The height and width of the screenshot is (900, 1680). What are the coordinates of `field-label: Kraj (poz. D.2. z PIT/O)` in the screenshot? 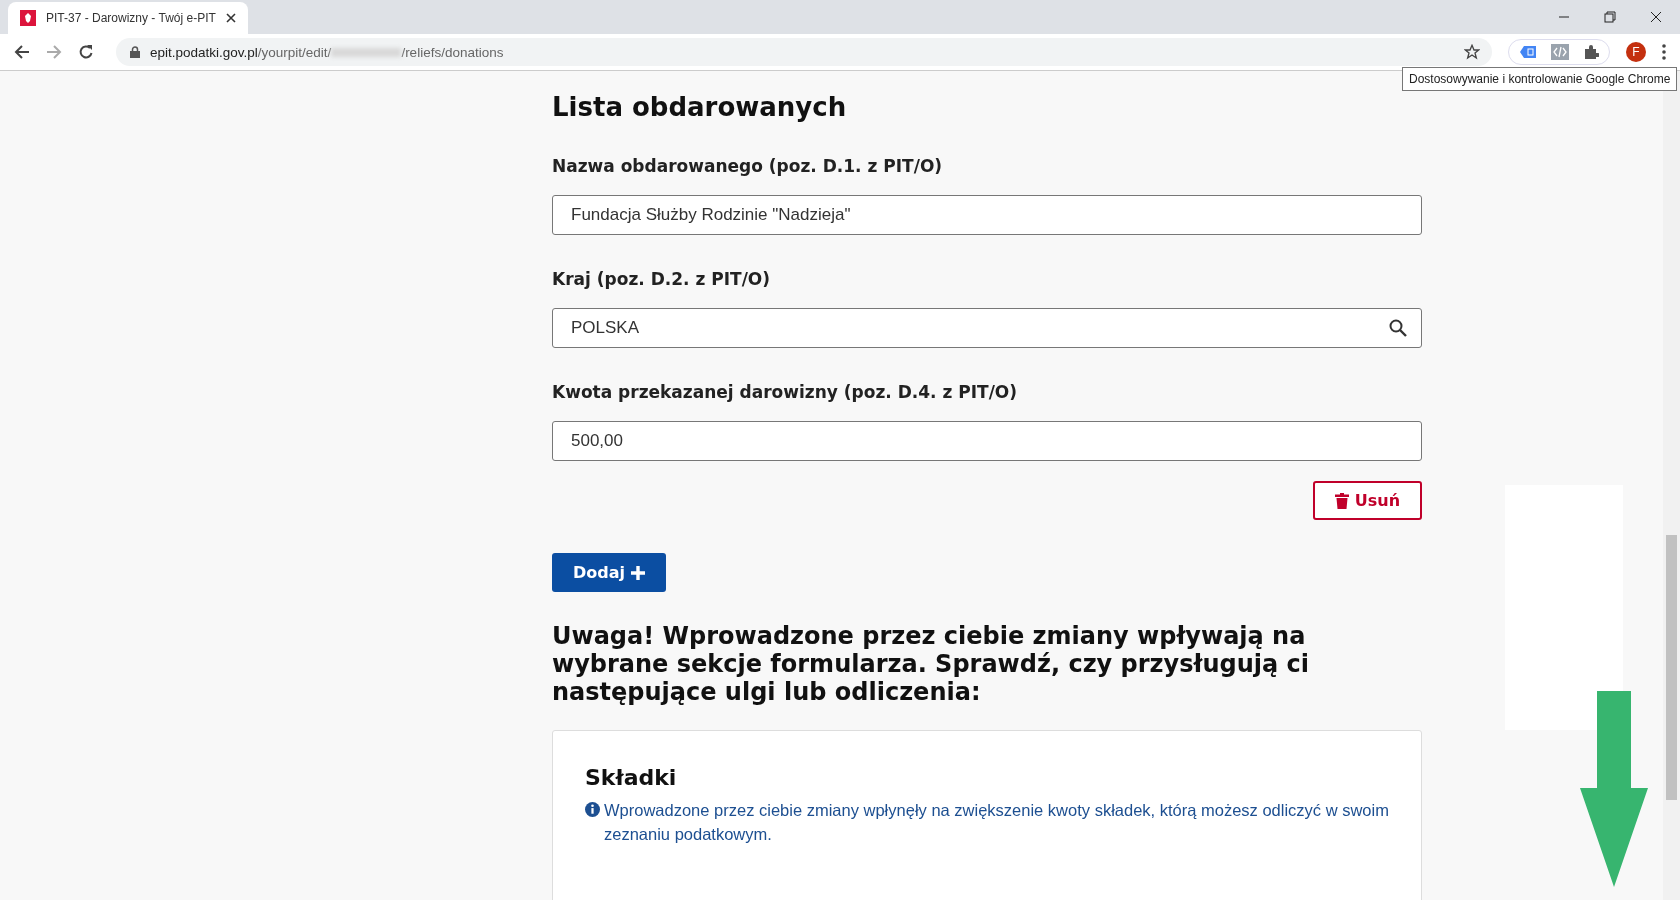 It's located at (662, 279).